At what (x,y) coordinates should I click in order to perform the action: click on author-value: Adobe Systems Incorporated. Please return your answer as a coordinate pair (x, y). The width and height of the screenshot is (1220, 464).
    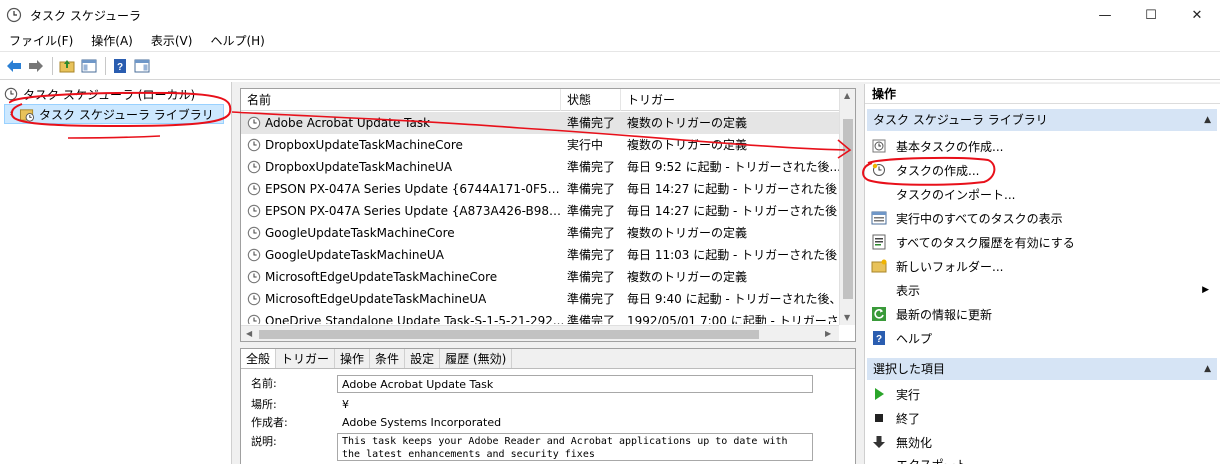
    Looking at the image, I should click on (422, 422).